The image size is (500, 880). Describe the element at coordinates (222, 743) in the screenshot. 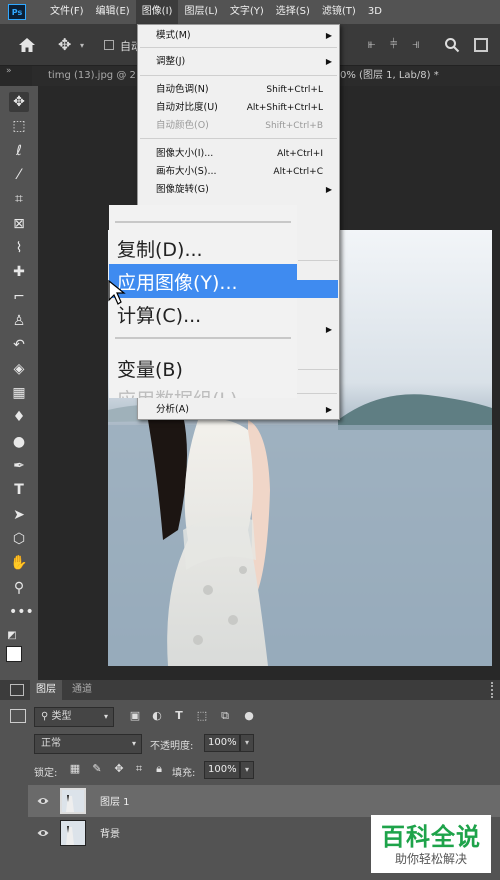

I see `opacity-input: 100%` at that location.